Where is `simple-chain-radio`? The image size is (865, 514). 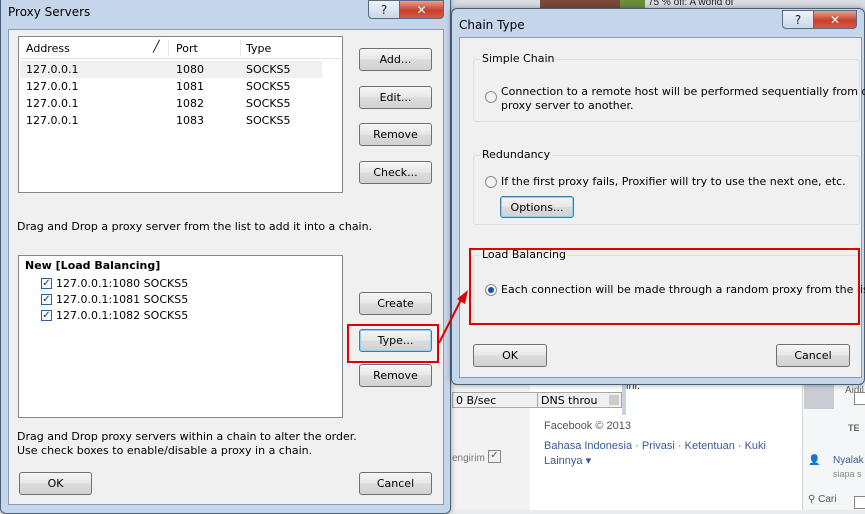 simple-chain-radio is located at coordinates (491, 97).